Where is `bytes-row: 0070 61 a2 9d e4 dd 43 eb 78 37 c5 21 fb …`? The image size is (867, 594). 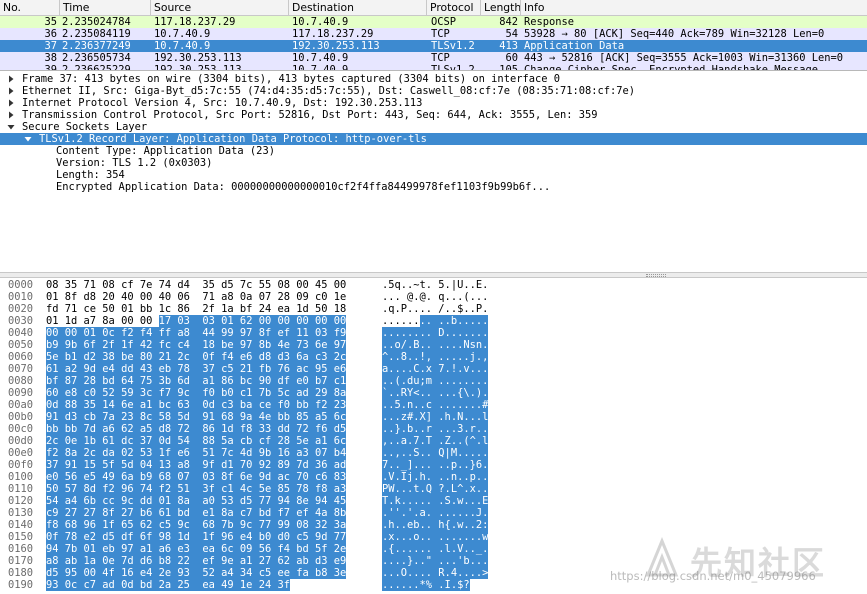 bytes-row: 0070 61 a2 9d e4 dd 43 eb 78 37 c5 21 fb … is located at coordinates (433, 369).